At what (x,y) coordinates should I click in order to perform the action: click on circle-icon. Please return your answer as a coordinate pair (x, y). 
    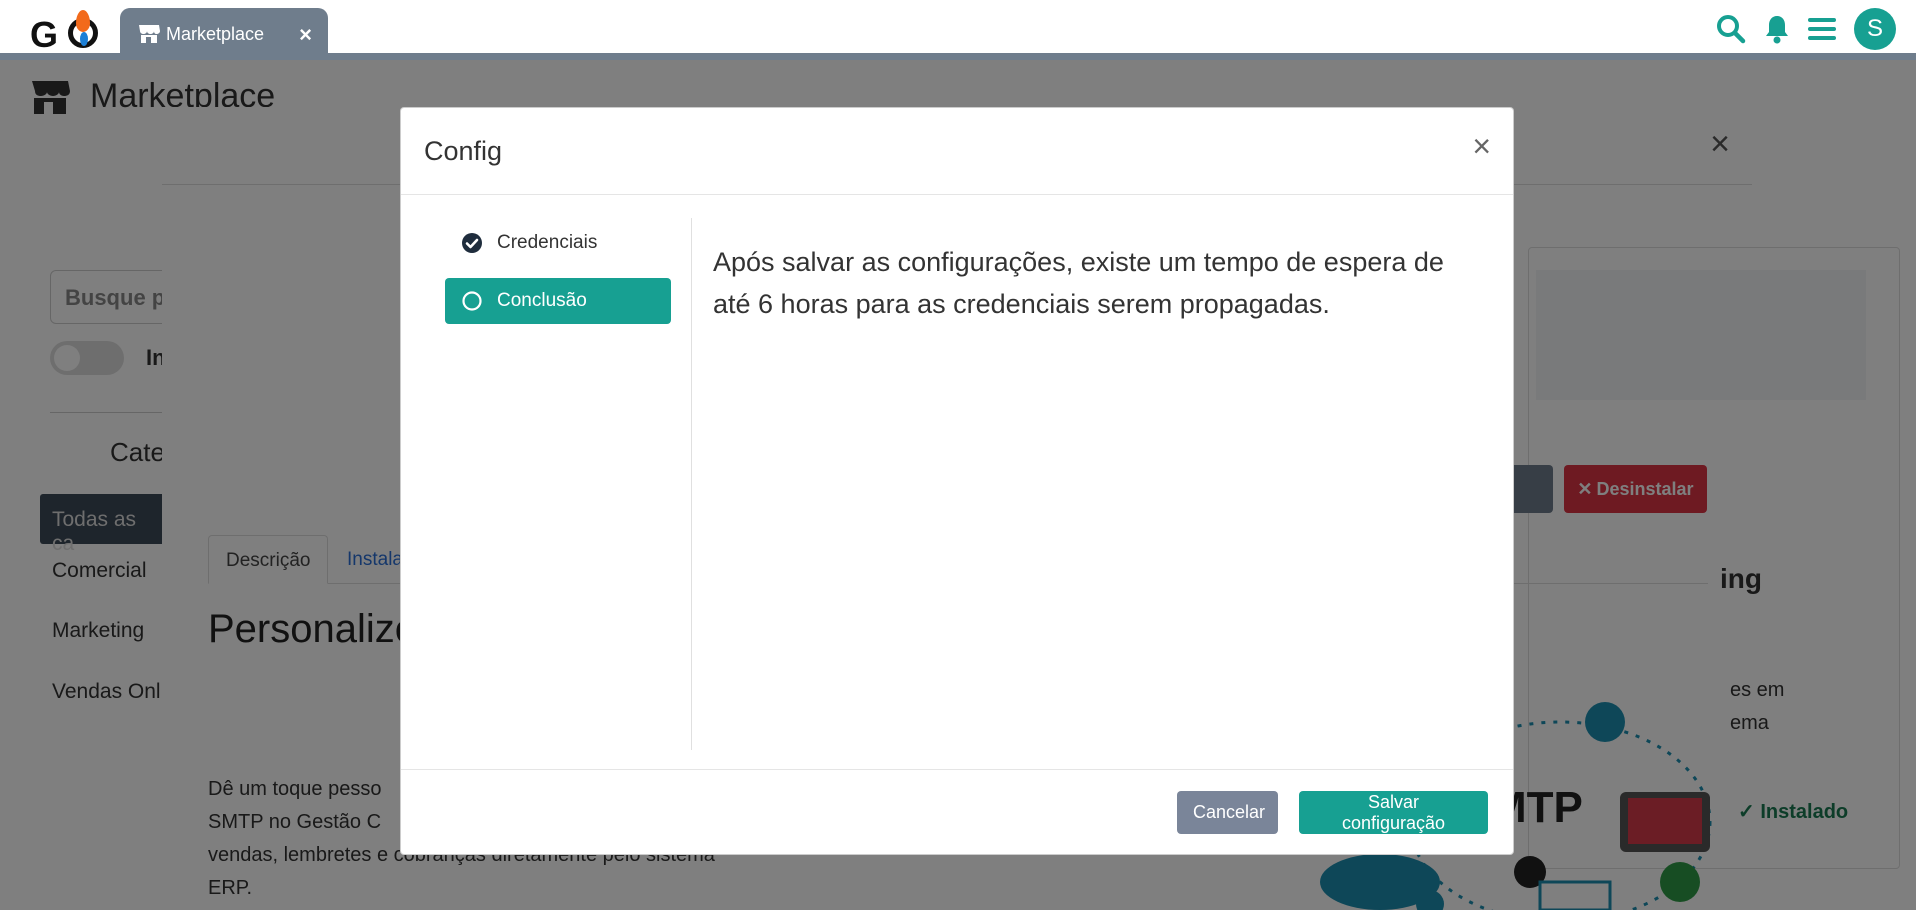
    Looking at the image, I should click on (472, 301).